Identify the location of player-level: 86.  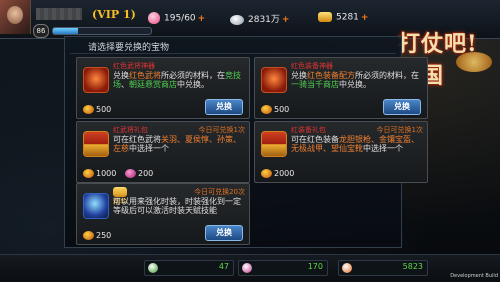
(41, 31).